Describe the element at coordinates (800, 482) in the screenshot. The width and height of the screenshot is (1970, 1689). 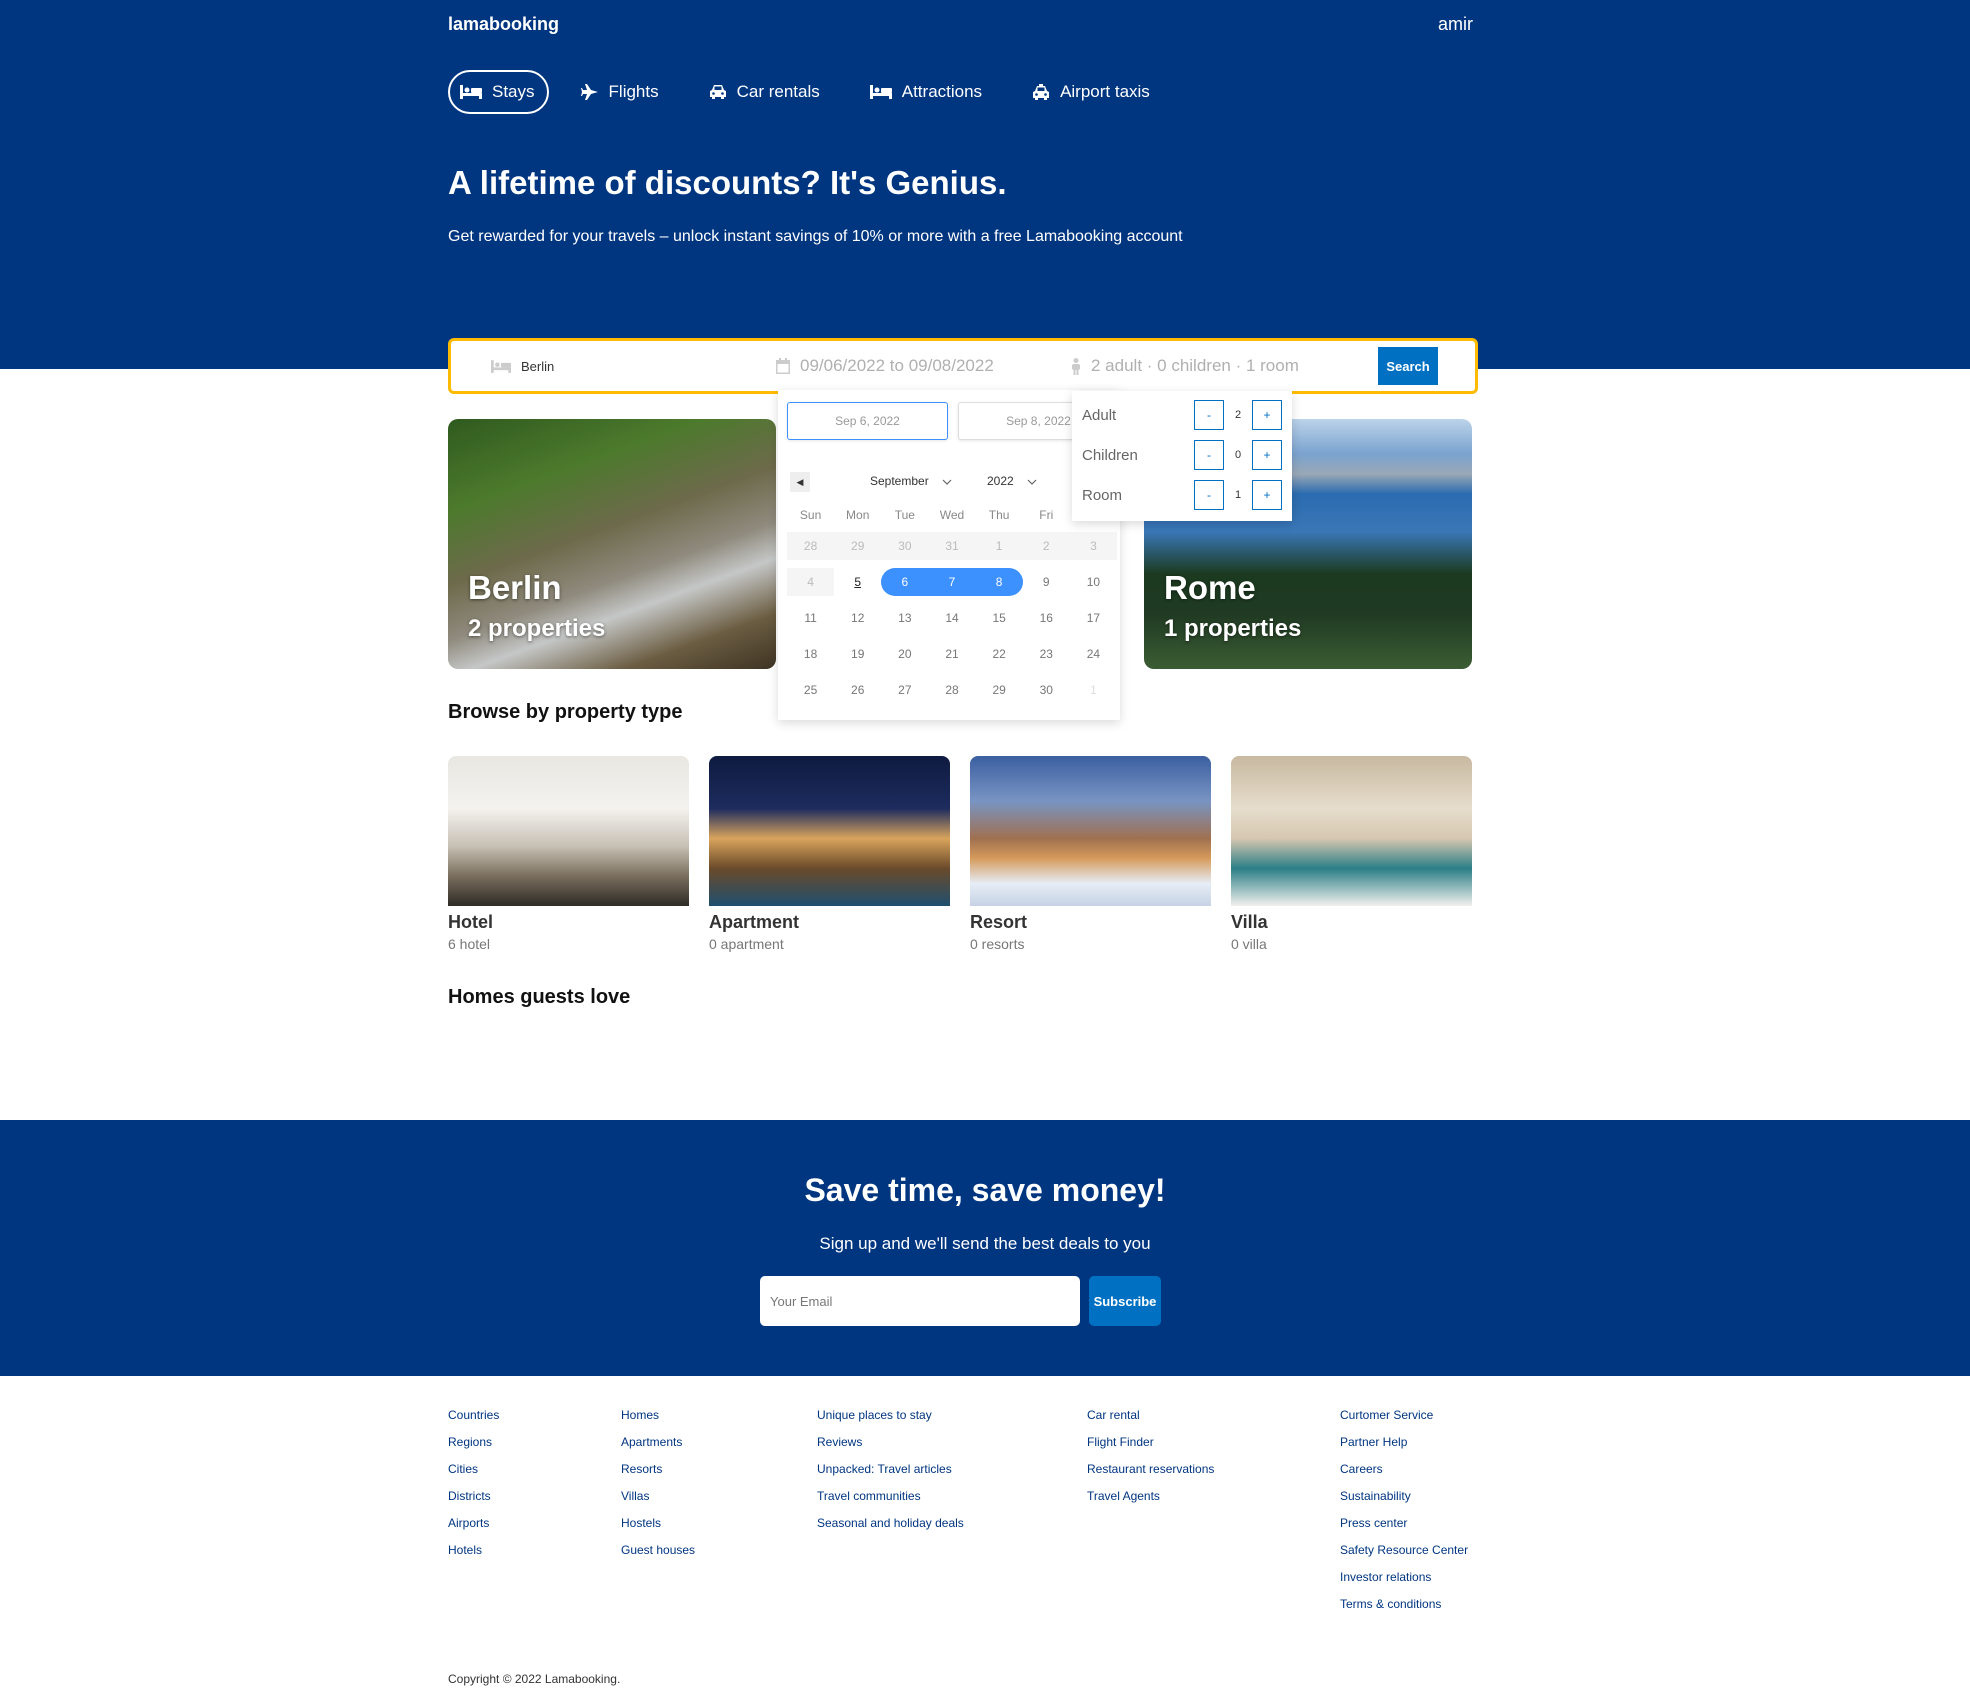
I see `prev-month-button: ◀` at that location.